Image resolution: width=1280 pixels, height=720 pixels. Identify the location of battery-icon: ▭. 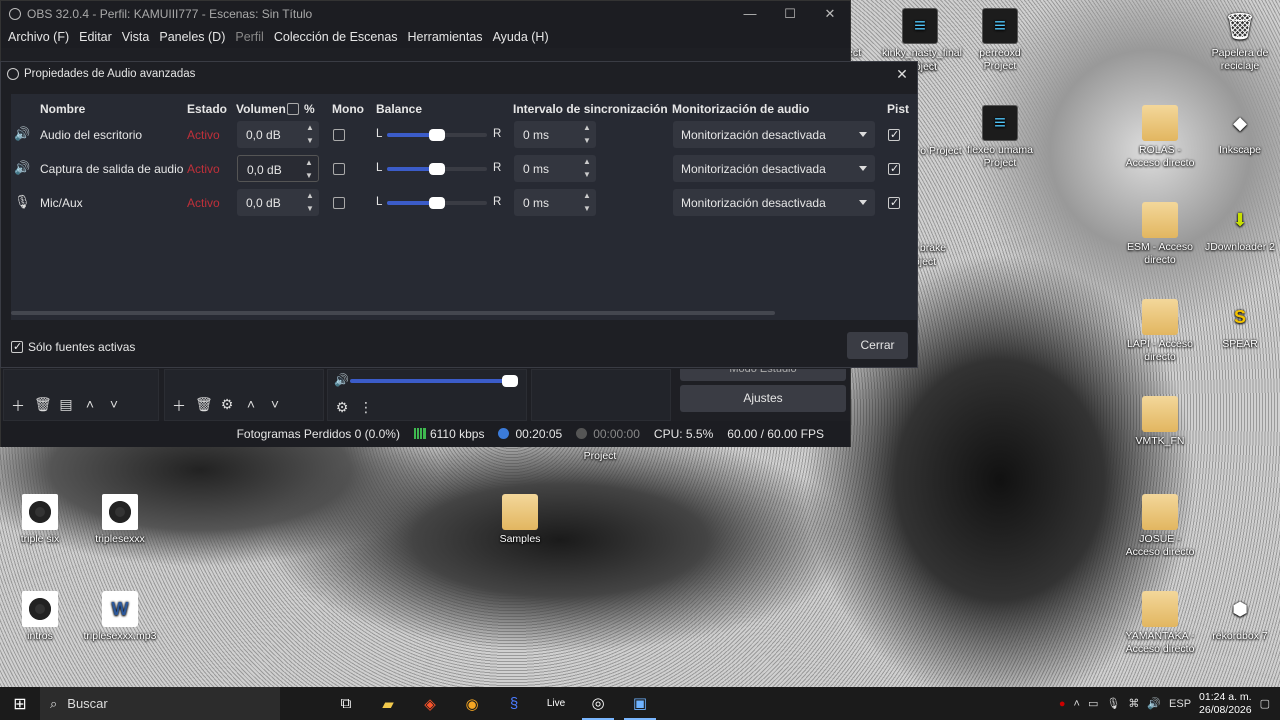
(1093, 703).